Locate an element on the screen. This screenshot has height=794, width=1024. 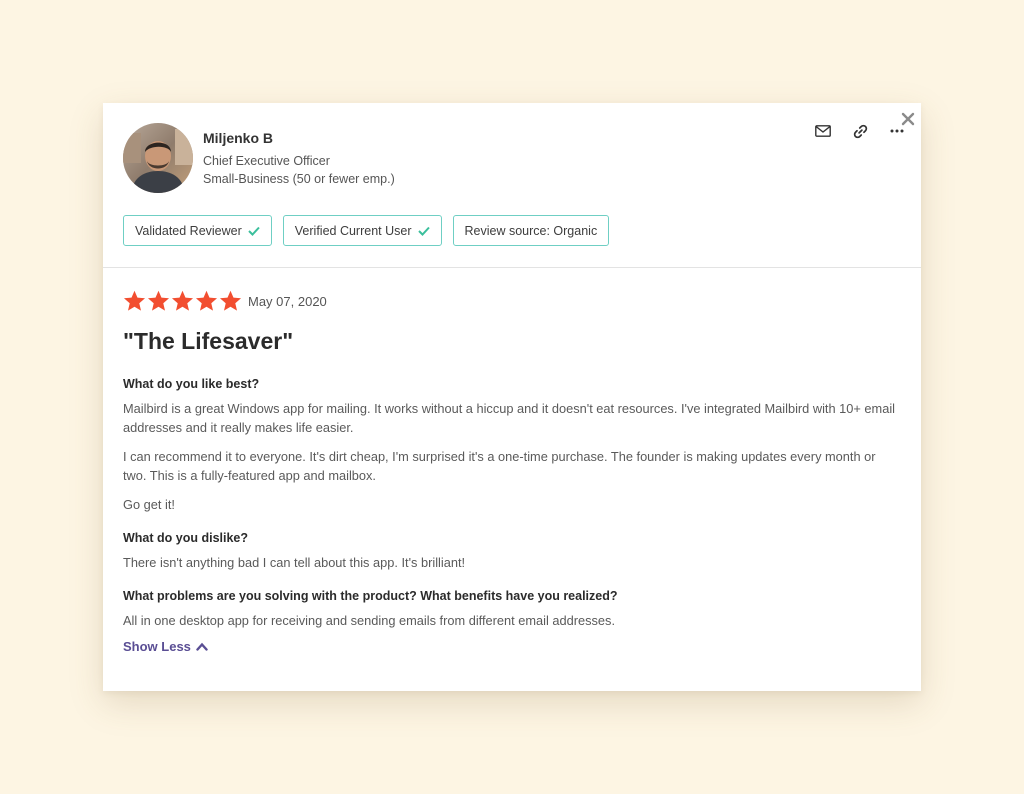
reviewer-title: Chief Executive Officer is located at coordinates (266, 161).